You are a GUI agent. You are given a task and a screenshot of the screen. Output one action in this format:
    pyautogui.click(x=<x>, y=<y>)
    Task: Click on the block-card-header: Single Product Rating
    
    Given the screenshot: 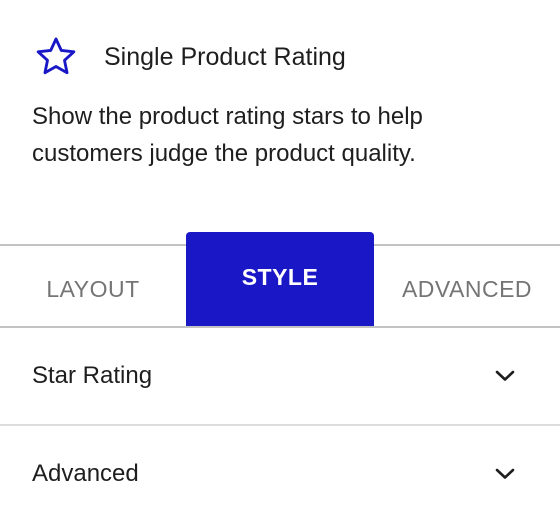 What is the action you would take?
    pyautogui.click(x=189, y=57)
    